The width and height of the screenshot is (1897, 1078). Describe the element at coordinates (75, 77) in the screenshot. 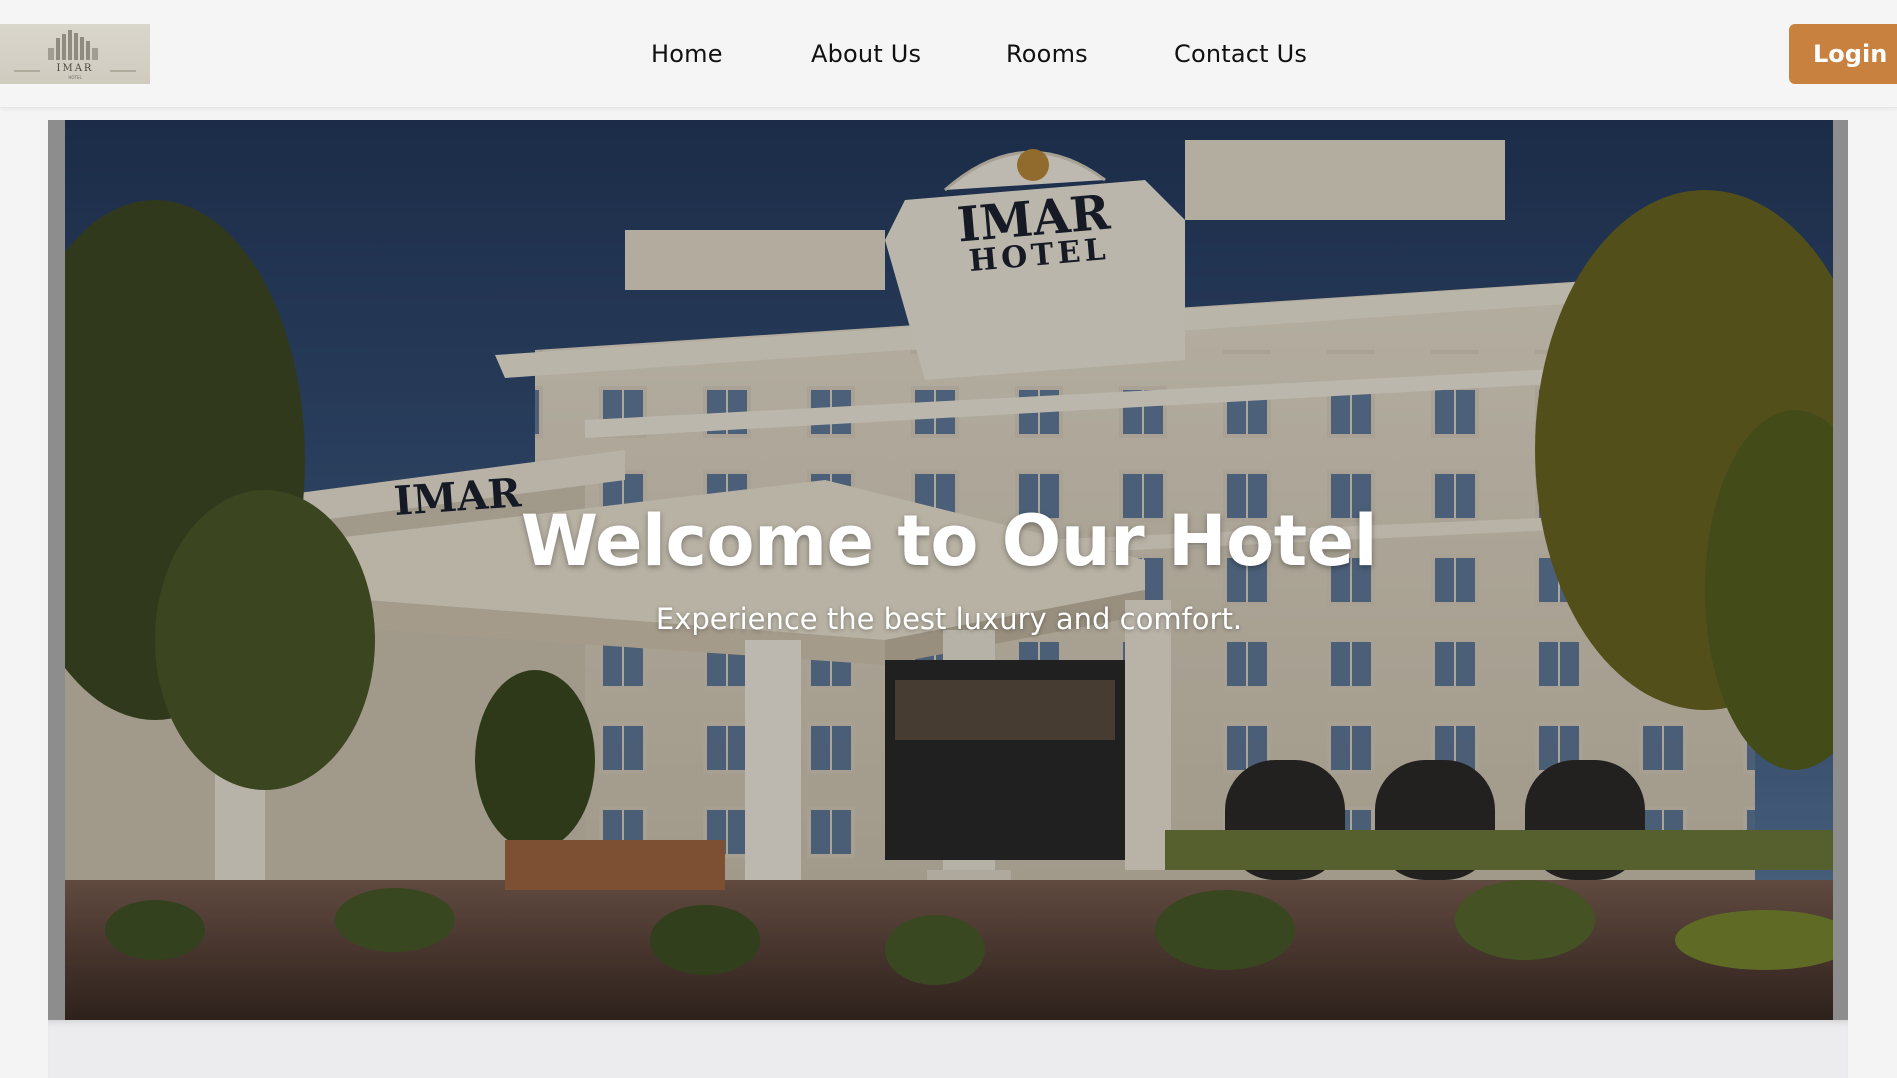

I see `svg-text: HOTEL` at that location.